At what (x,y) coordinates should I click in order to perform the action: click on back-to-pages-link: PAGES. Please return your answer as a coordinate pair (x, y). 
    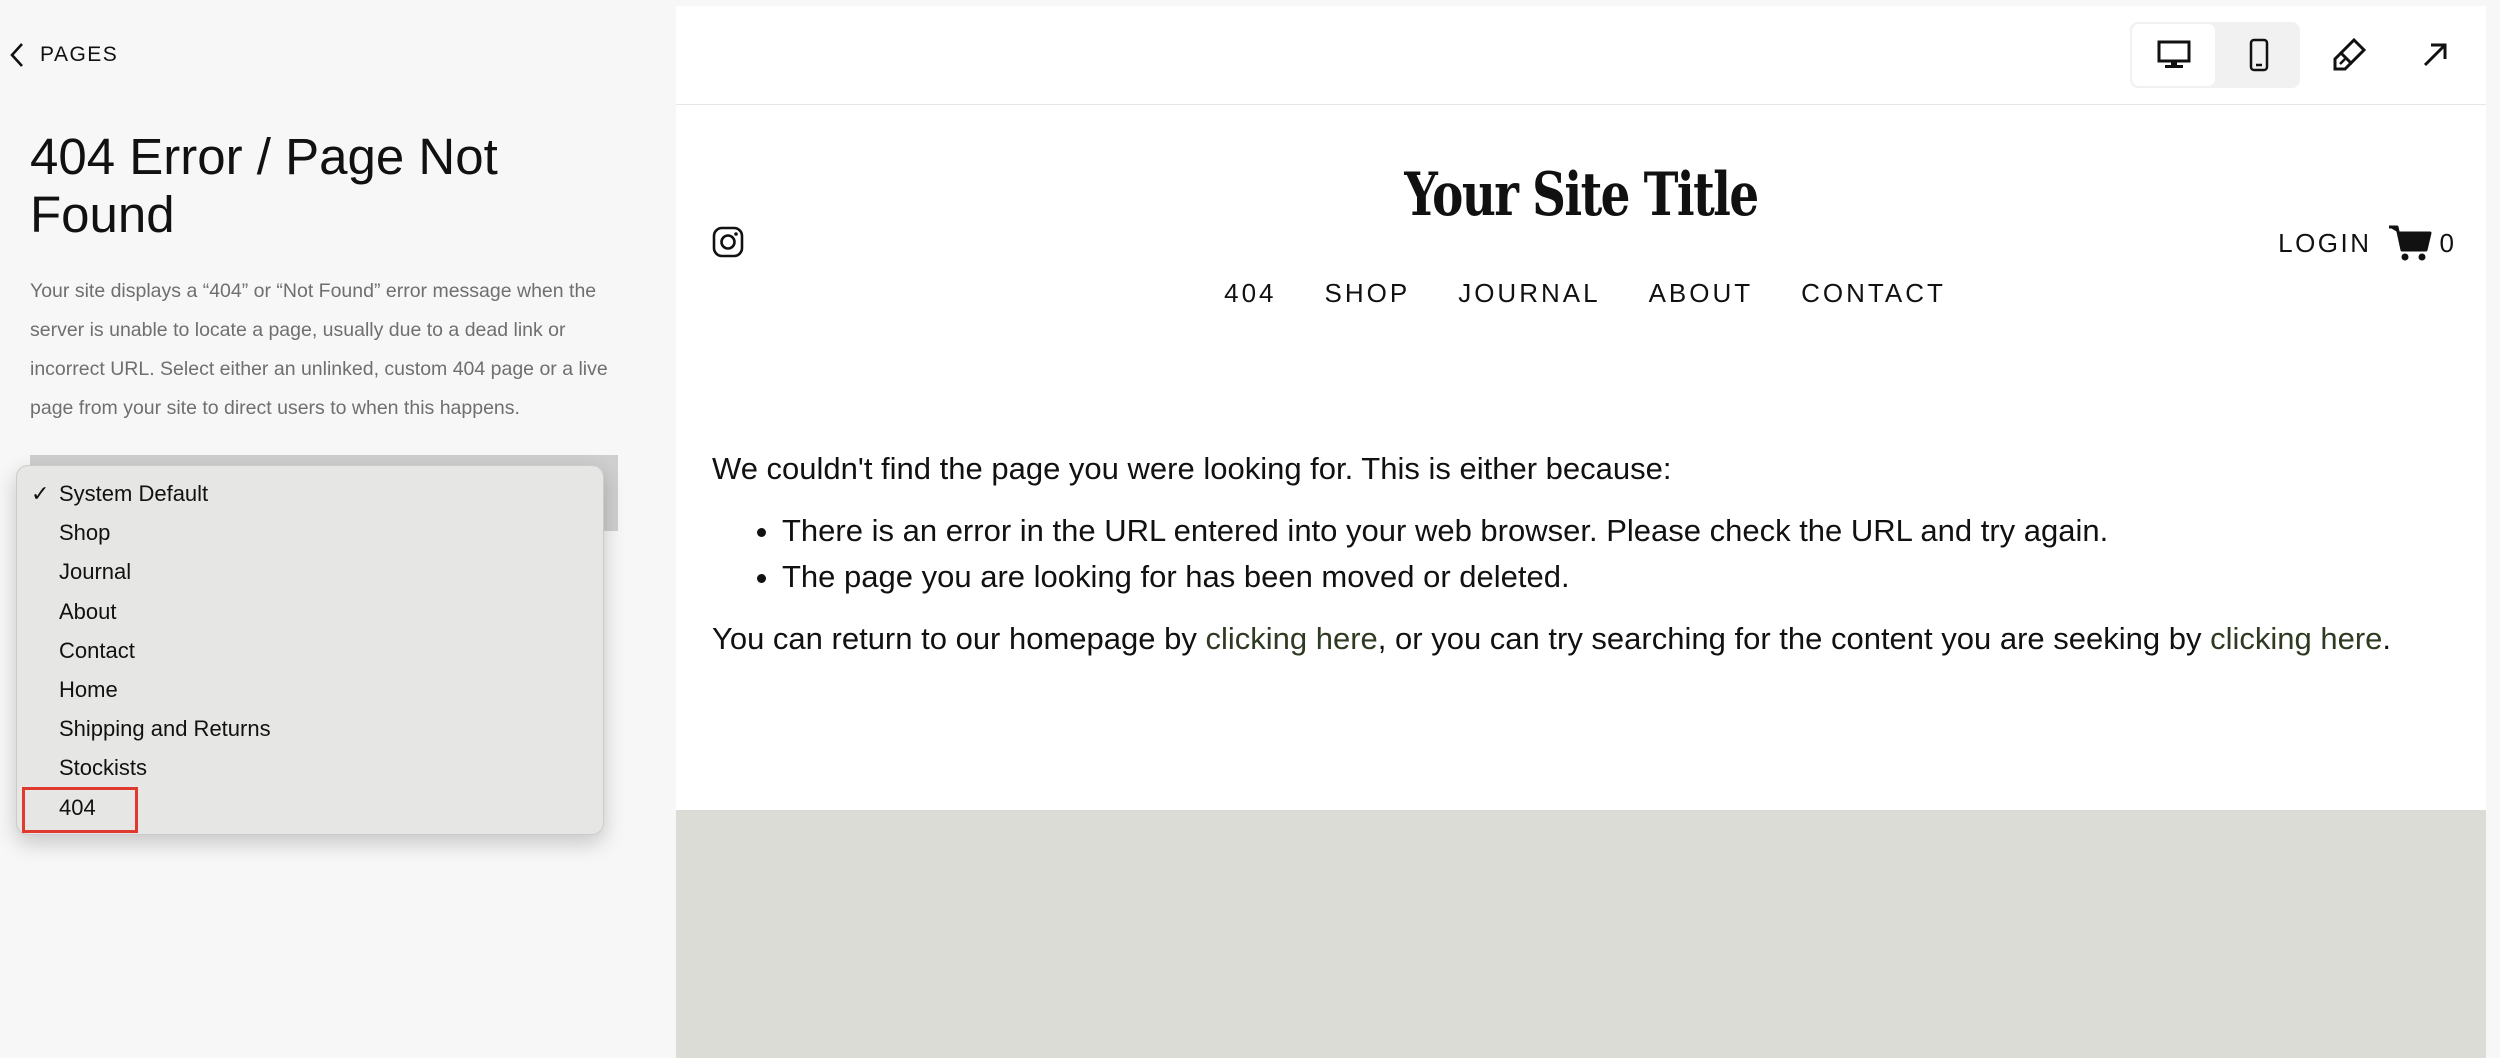
    Looking at the image, I should click on (64, 55).